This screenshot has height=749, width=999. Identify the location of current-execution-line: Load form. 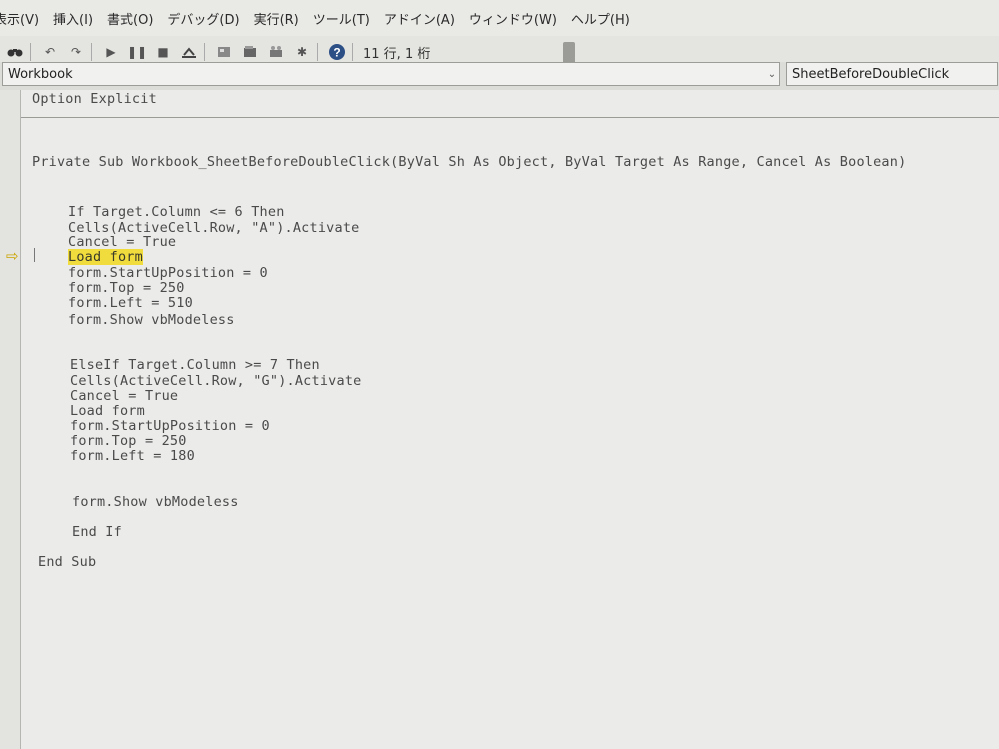
(105, 257).